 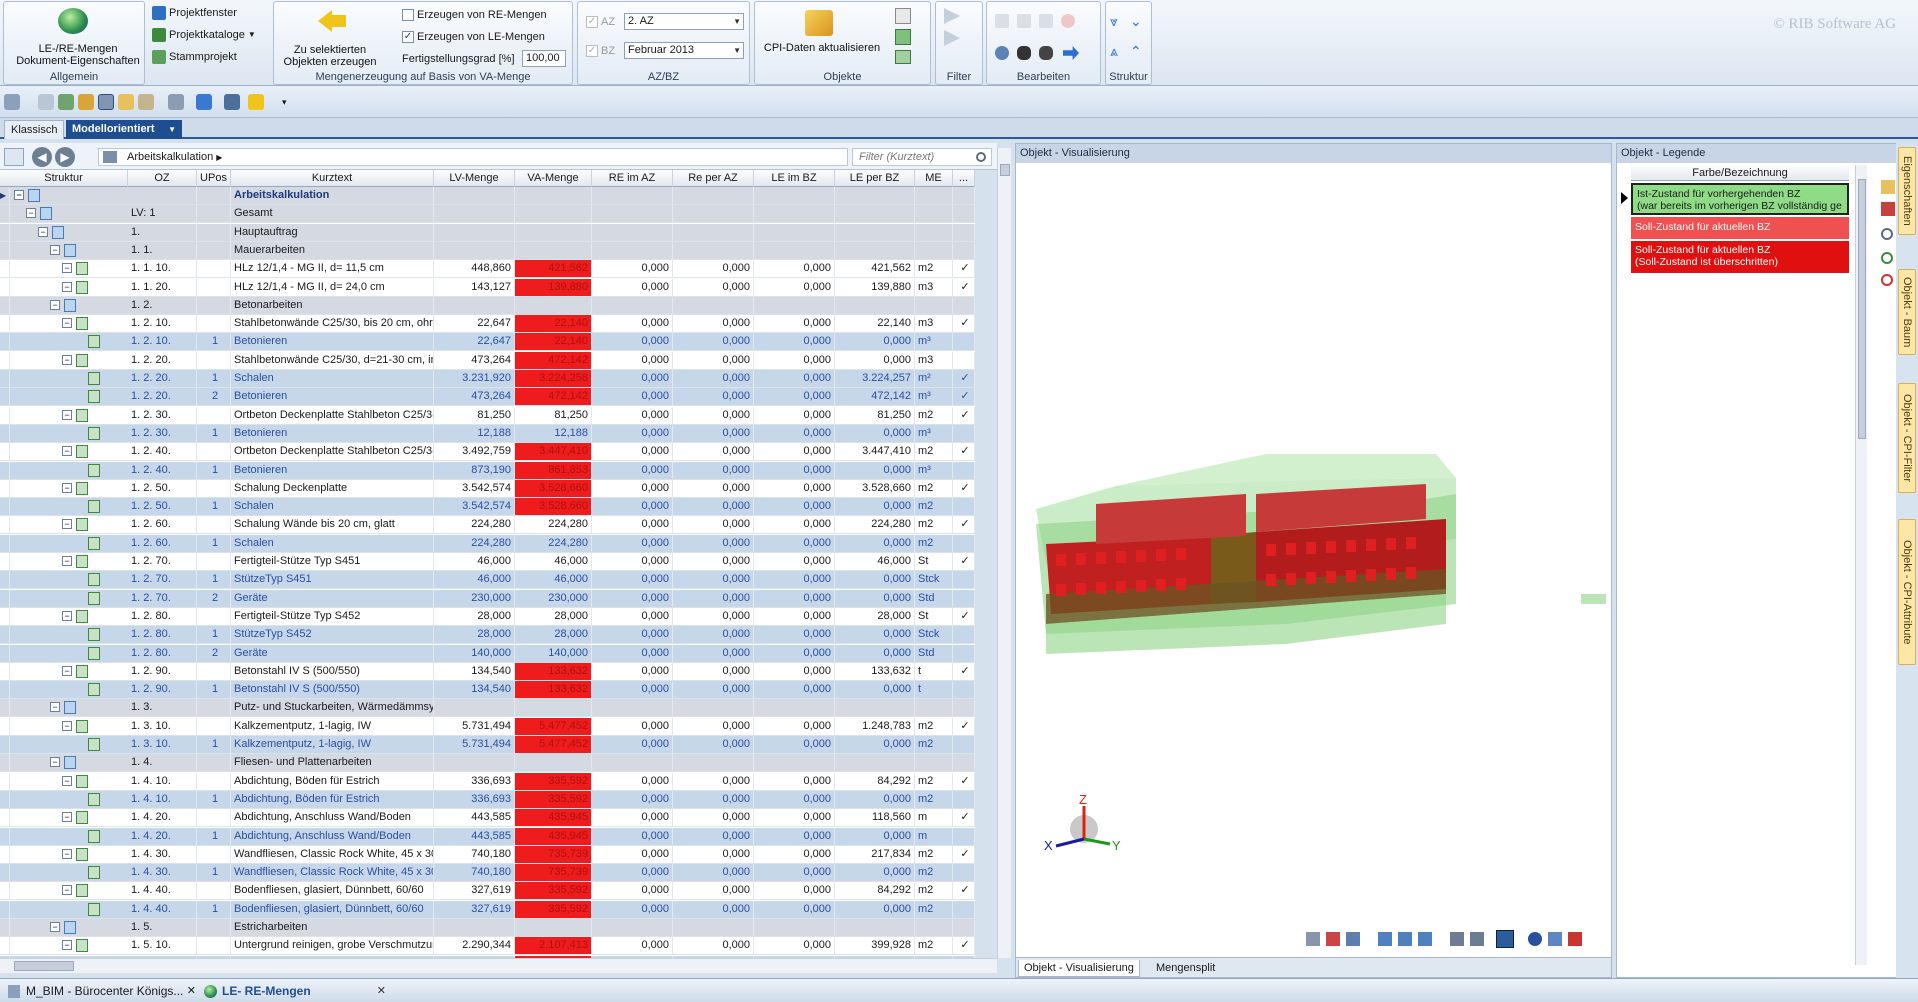 I want to click on cell-le-per-bz: 421,562, so click(x=875, y=269).